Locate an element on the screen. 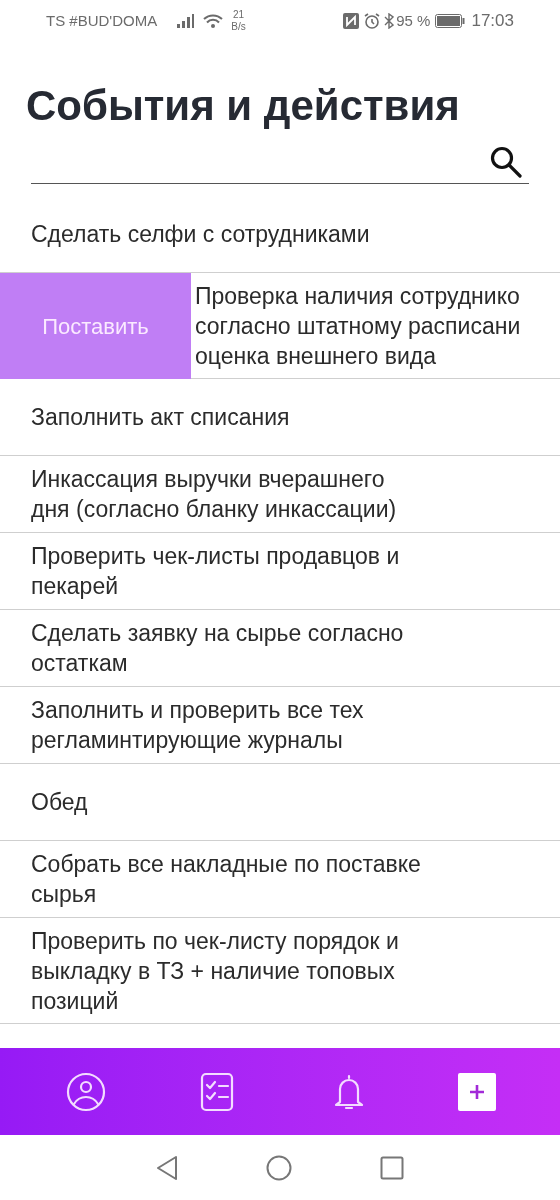 This screenshot has width=560, height=1200. task-row: Обед is located at coordinates (280, 802).